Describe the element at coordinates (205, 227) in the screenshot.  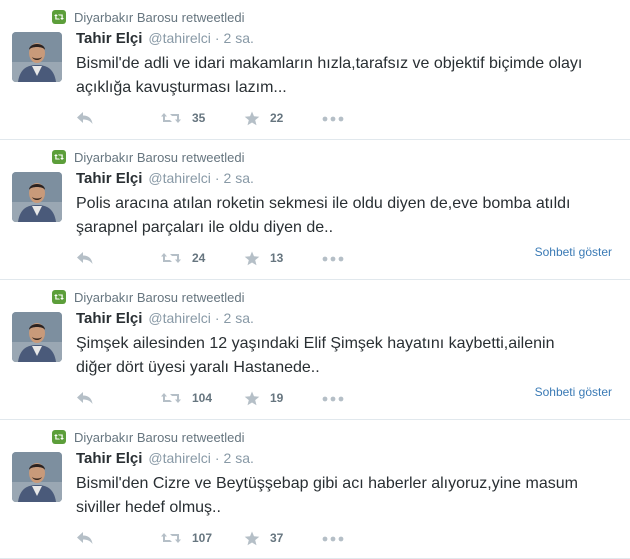
I see `tweet-text-line: şarapnel parçaları ile oldu diyen de..` at that location.